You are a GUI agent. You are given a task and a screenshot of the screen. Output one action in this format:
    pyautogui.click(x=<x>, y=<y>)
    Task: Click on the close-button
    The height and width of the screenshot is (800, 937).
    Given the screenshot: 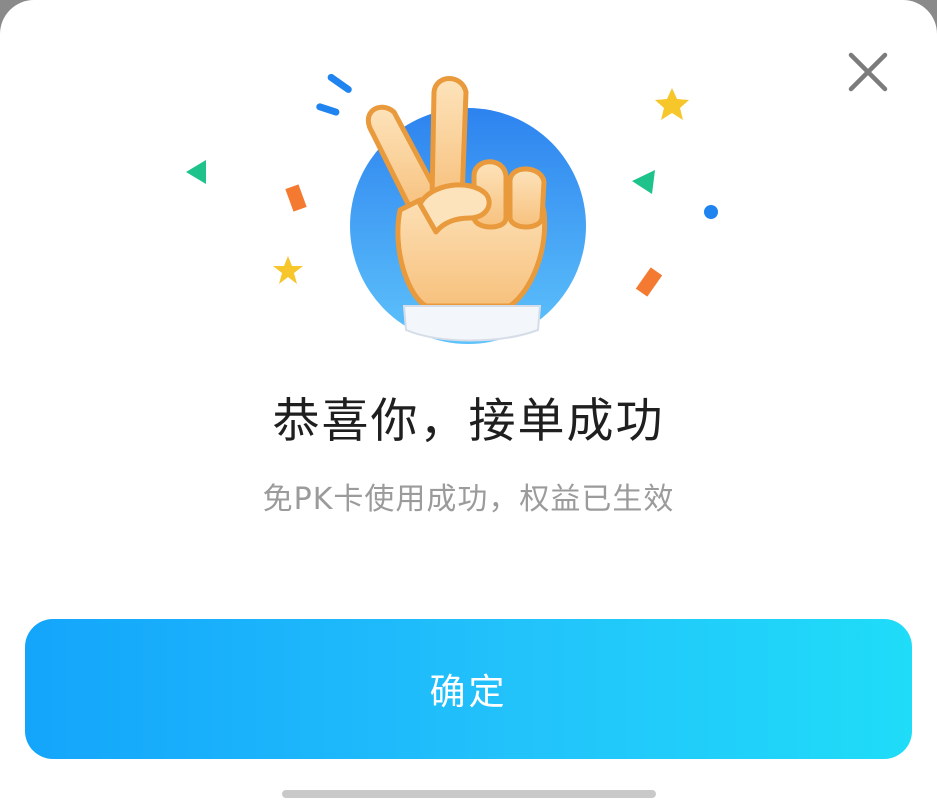 What is the action you would take?
    pyautogui.click(x=868, y=72)
    